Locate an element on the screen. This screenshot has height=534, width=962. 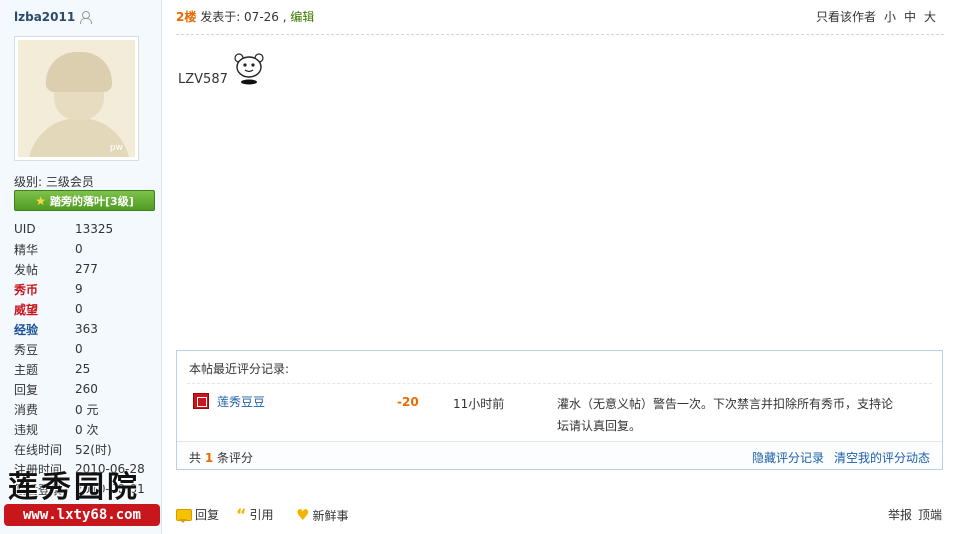
font-size-medium: 中 is located at coordinates (910, 16).